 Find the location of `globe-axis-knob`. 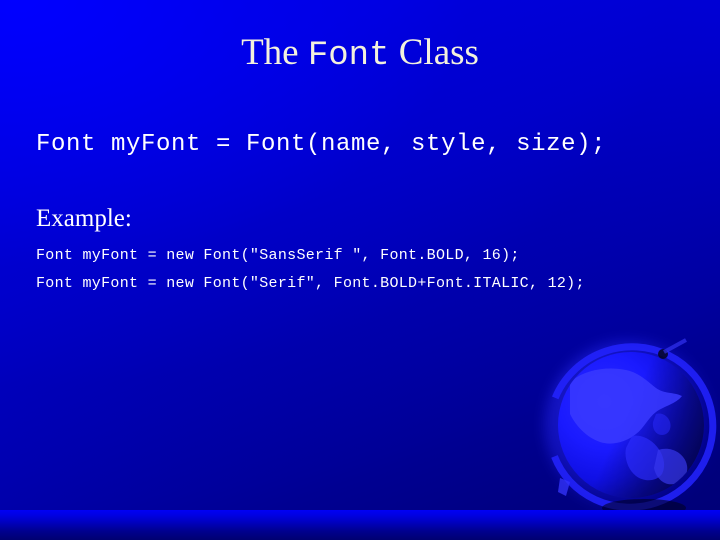

globe-axis-knob is located at coordinates (663, 354).